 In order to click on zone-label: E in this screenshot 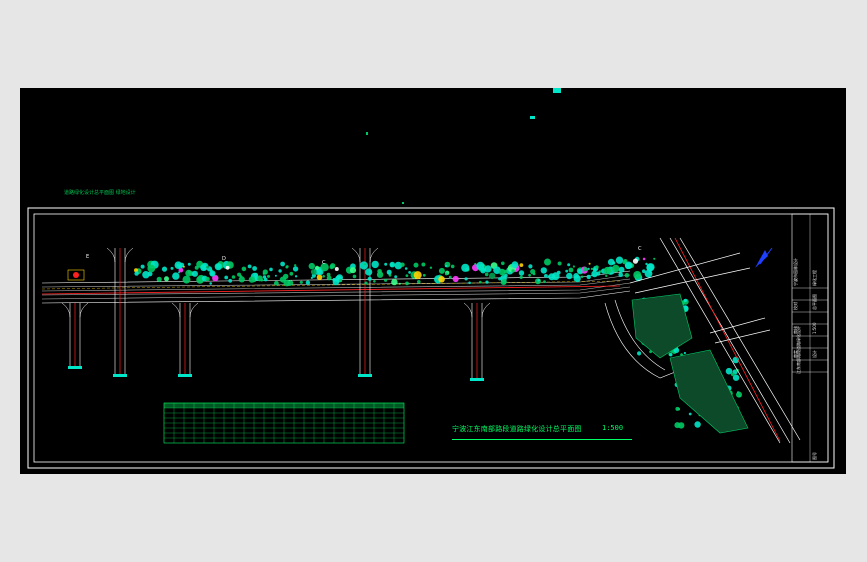, I will do `click(88, 257)`.